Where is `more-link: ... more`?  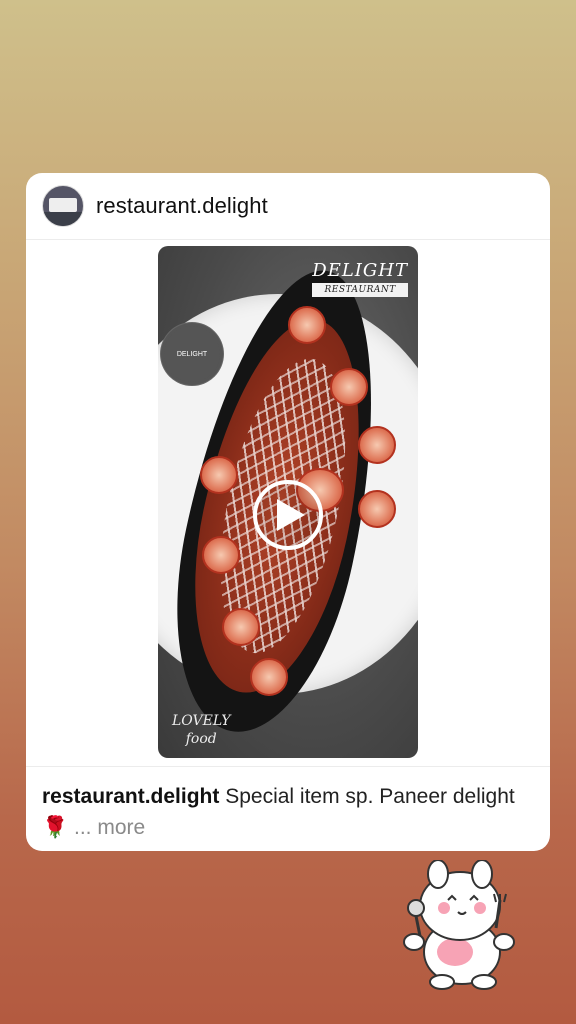 more-link: ... more is located at coordinates (109, 827).